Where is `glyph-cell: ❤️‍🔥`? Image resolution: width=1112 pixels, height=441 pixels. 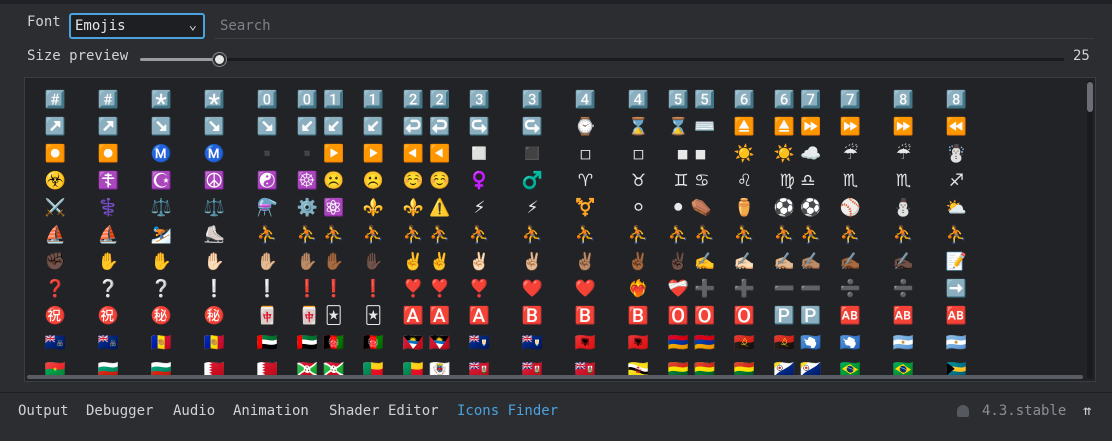 glyph-cell: ❤️‍🔥 is located at coordinates (638, 289).